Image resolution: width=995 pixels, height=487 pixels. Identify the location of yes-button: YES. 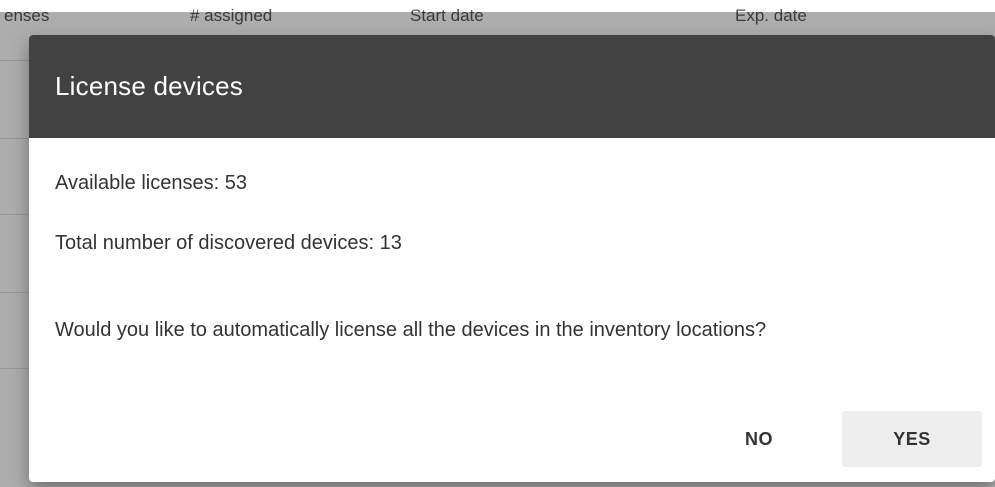
(912, 439).